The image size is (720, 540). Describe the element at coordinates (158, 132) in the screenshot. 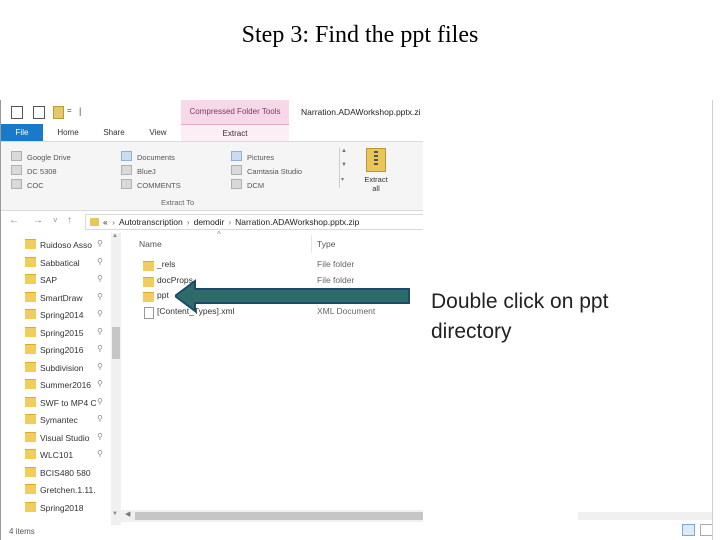

I see `tab-view: View` at that location.